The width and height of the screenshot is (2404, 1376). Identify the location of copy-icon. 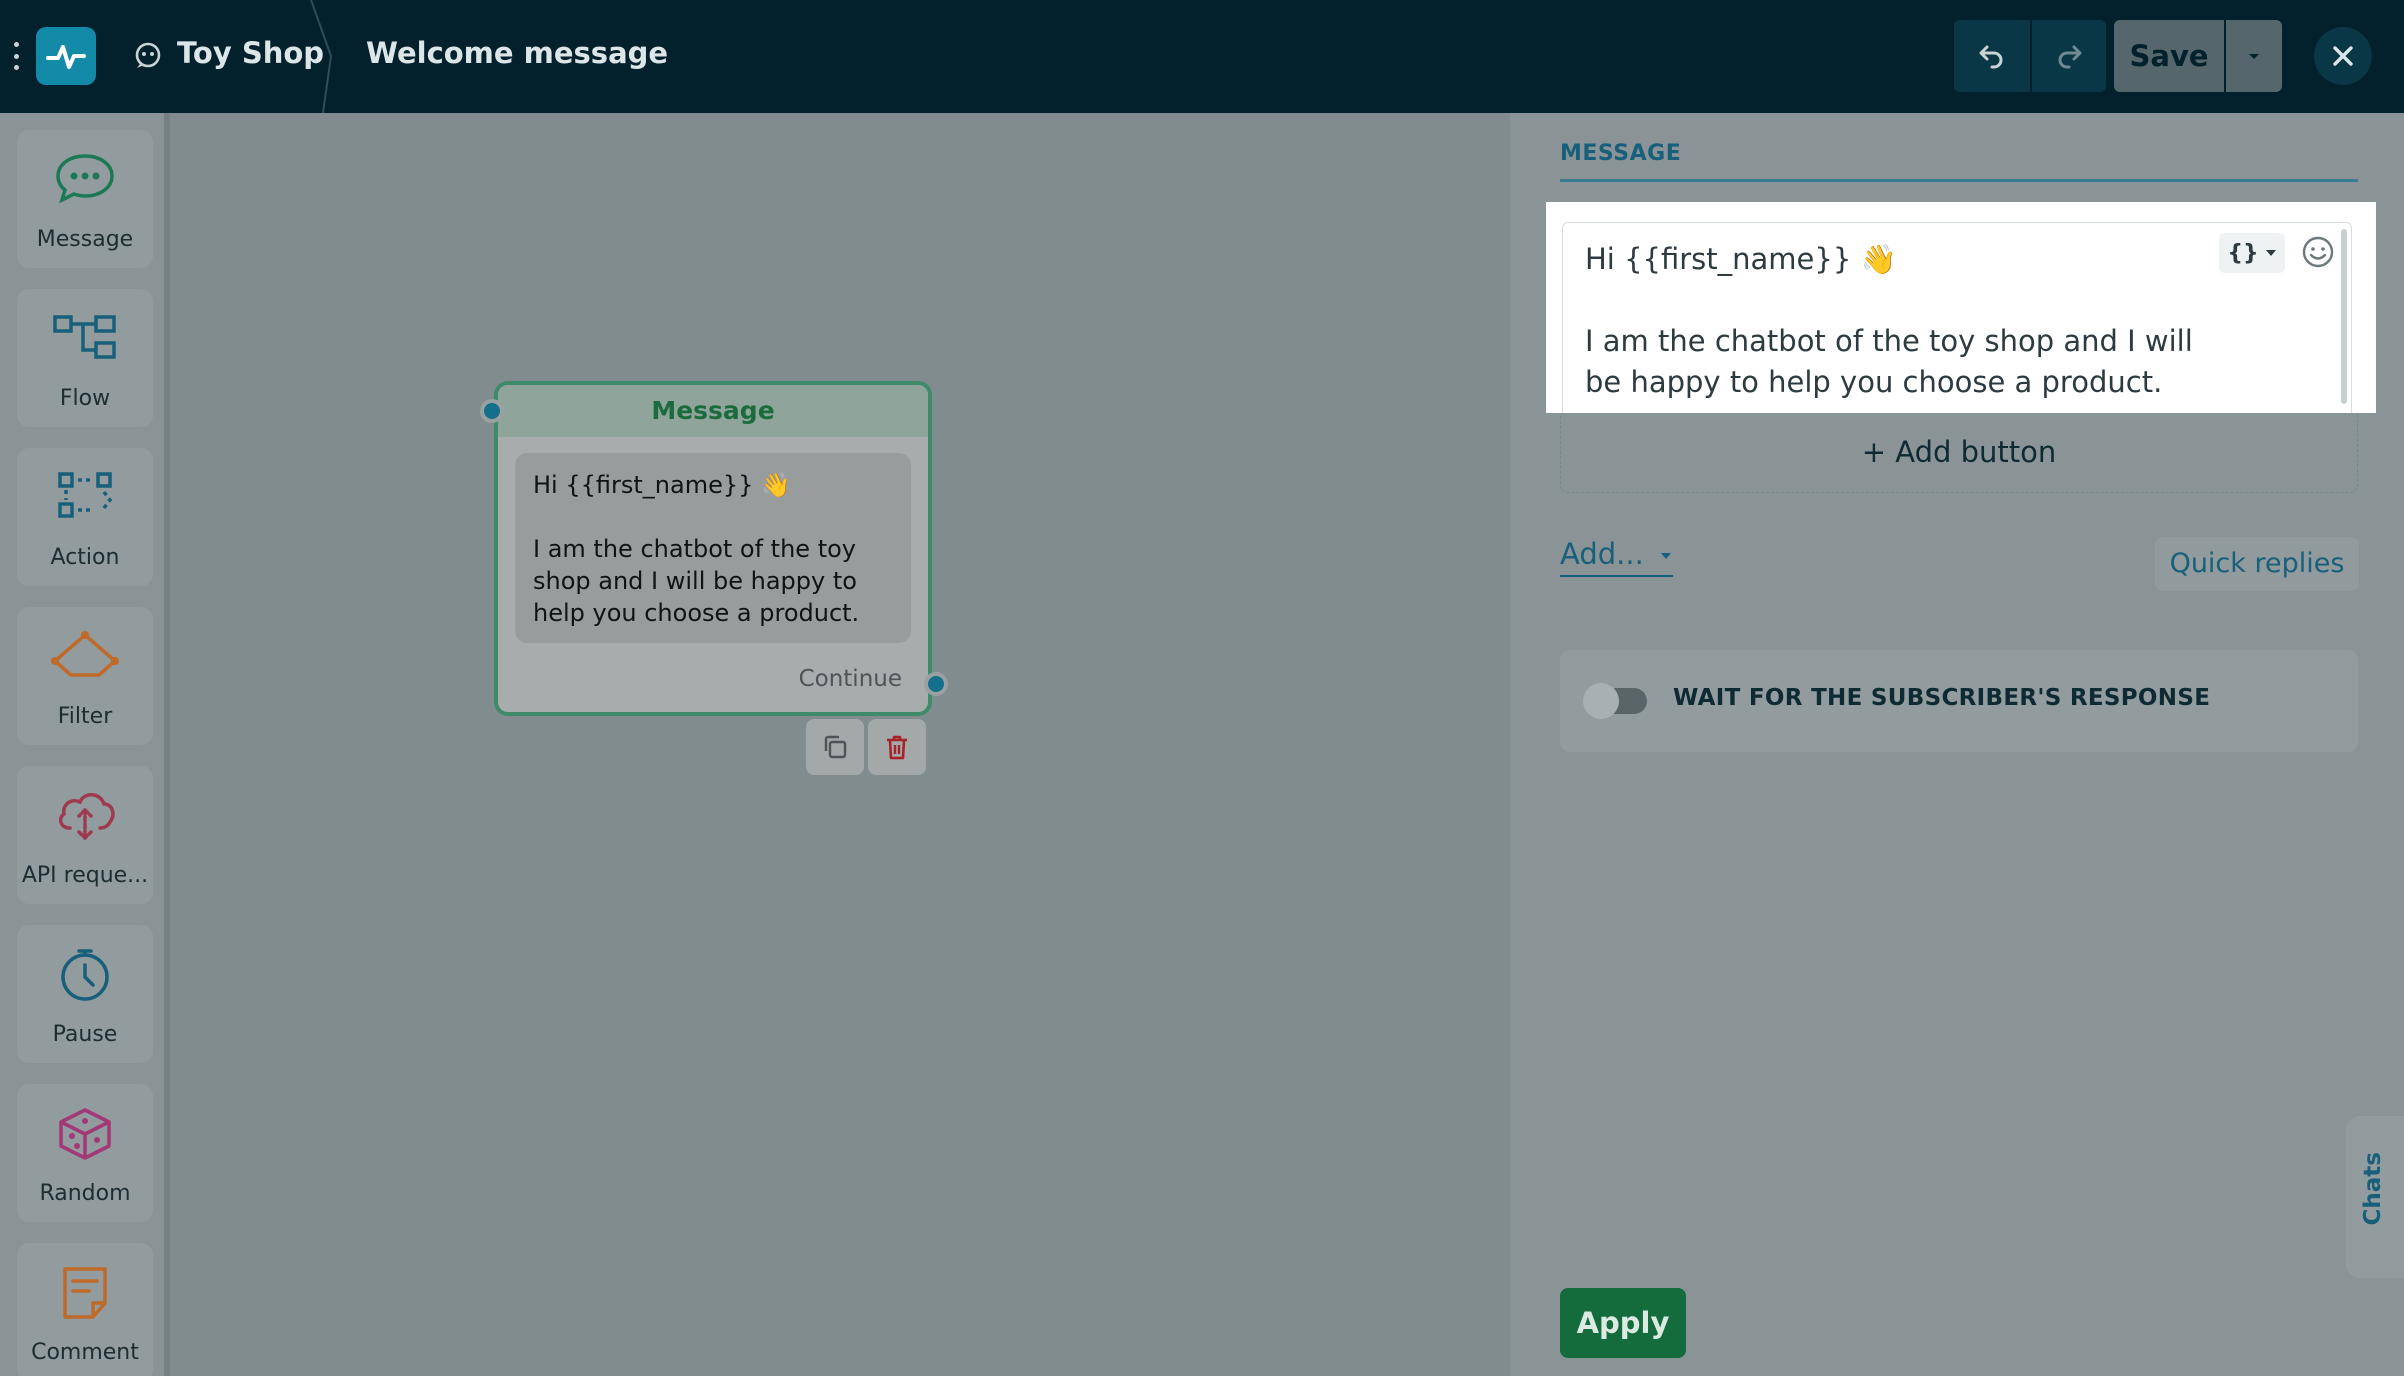
(835, 747).